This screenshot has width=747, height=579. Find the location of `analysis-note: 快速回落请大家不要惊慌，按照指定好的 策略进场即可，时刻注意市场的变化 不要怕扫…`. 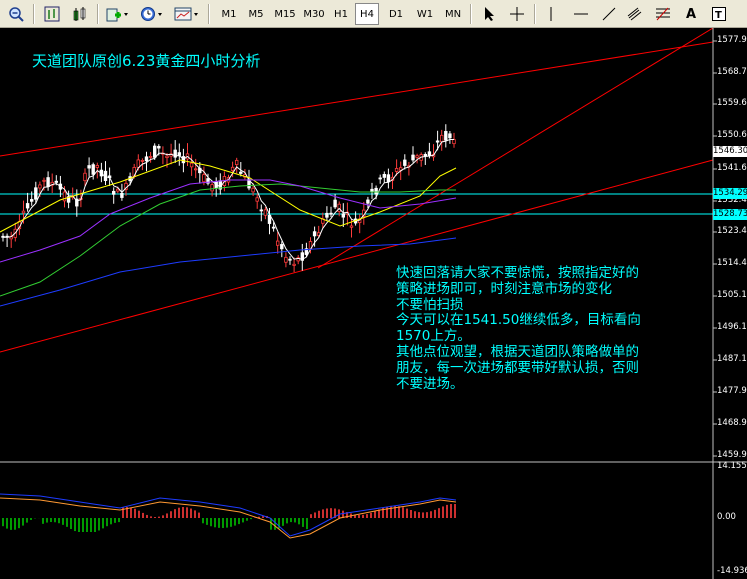

analysis-note: 快速回落请大家不要惊慌，按照指定好的 策略进场即可，时刻注意市场的变化 不要怕扫… is located at coordinates (518, 328).